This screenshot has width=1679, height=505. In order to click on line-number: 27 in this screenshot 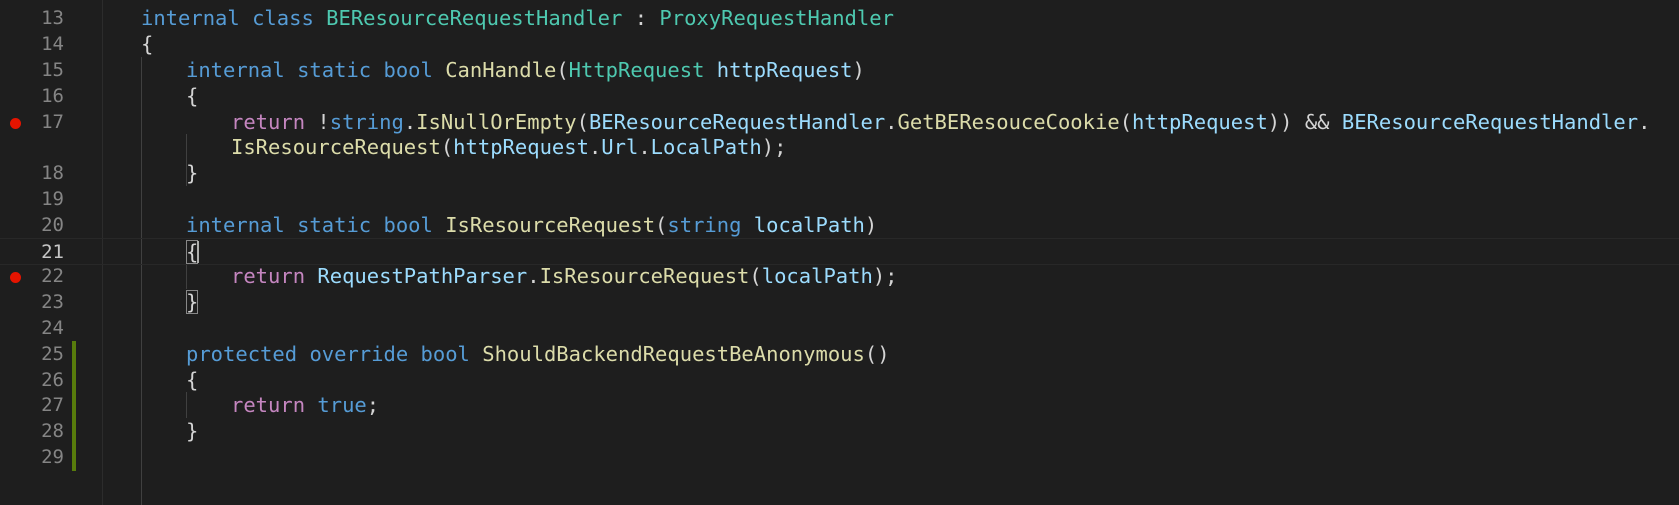, I will do `click(52, 405)`.